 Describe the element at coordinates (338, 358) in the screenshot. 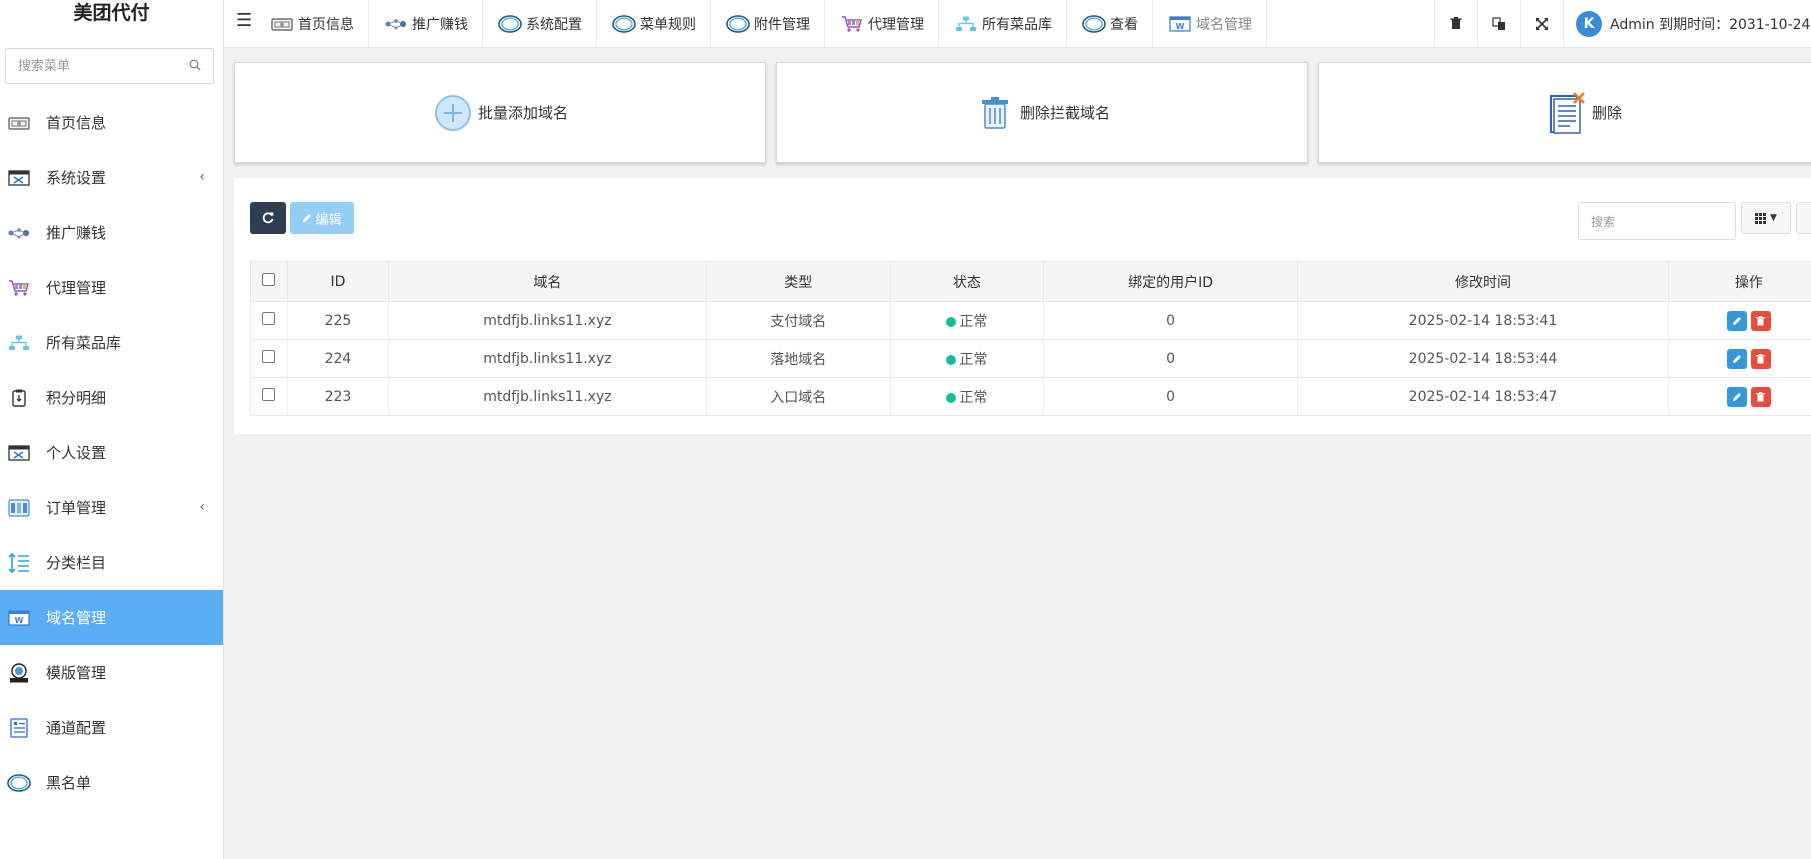

I see `cell-id: 224` at that location.